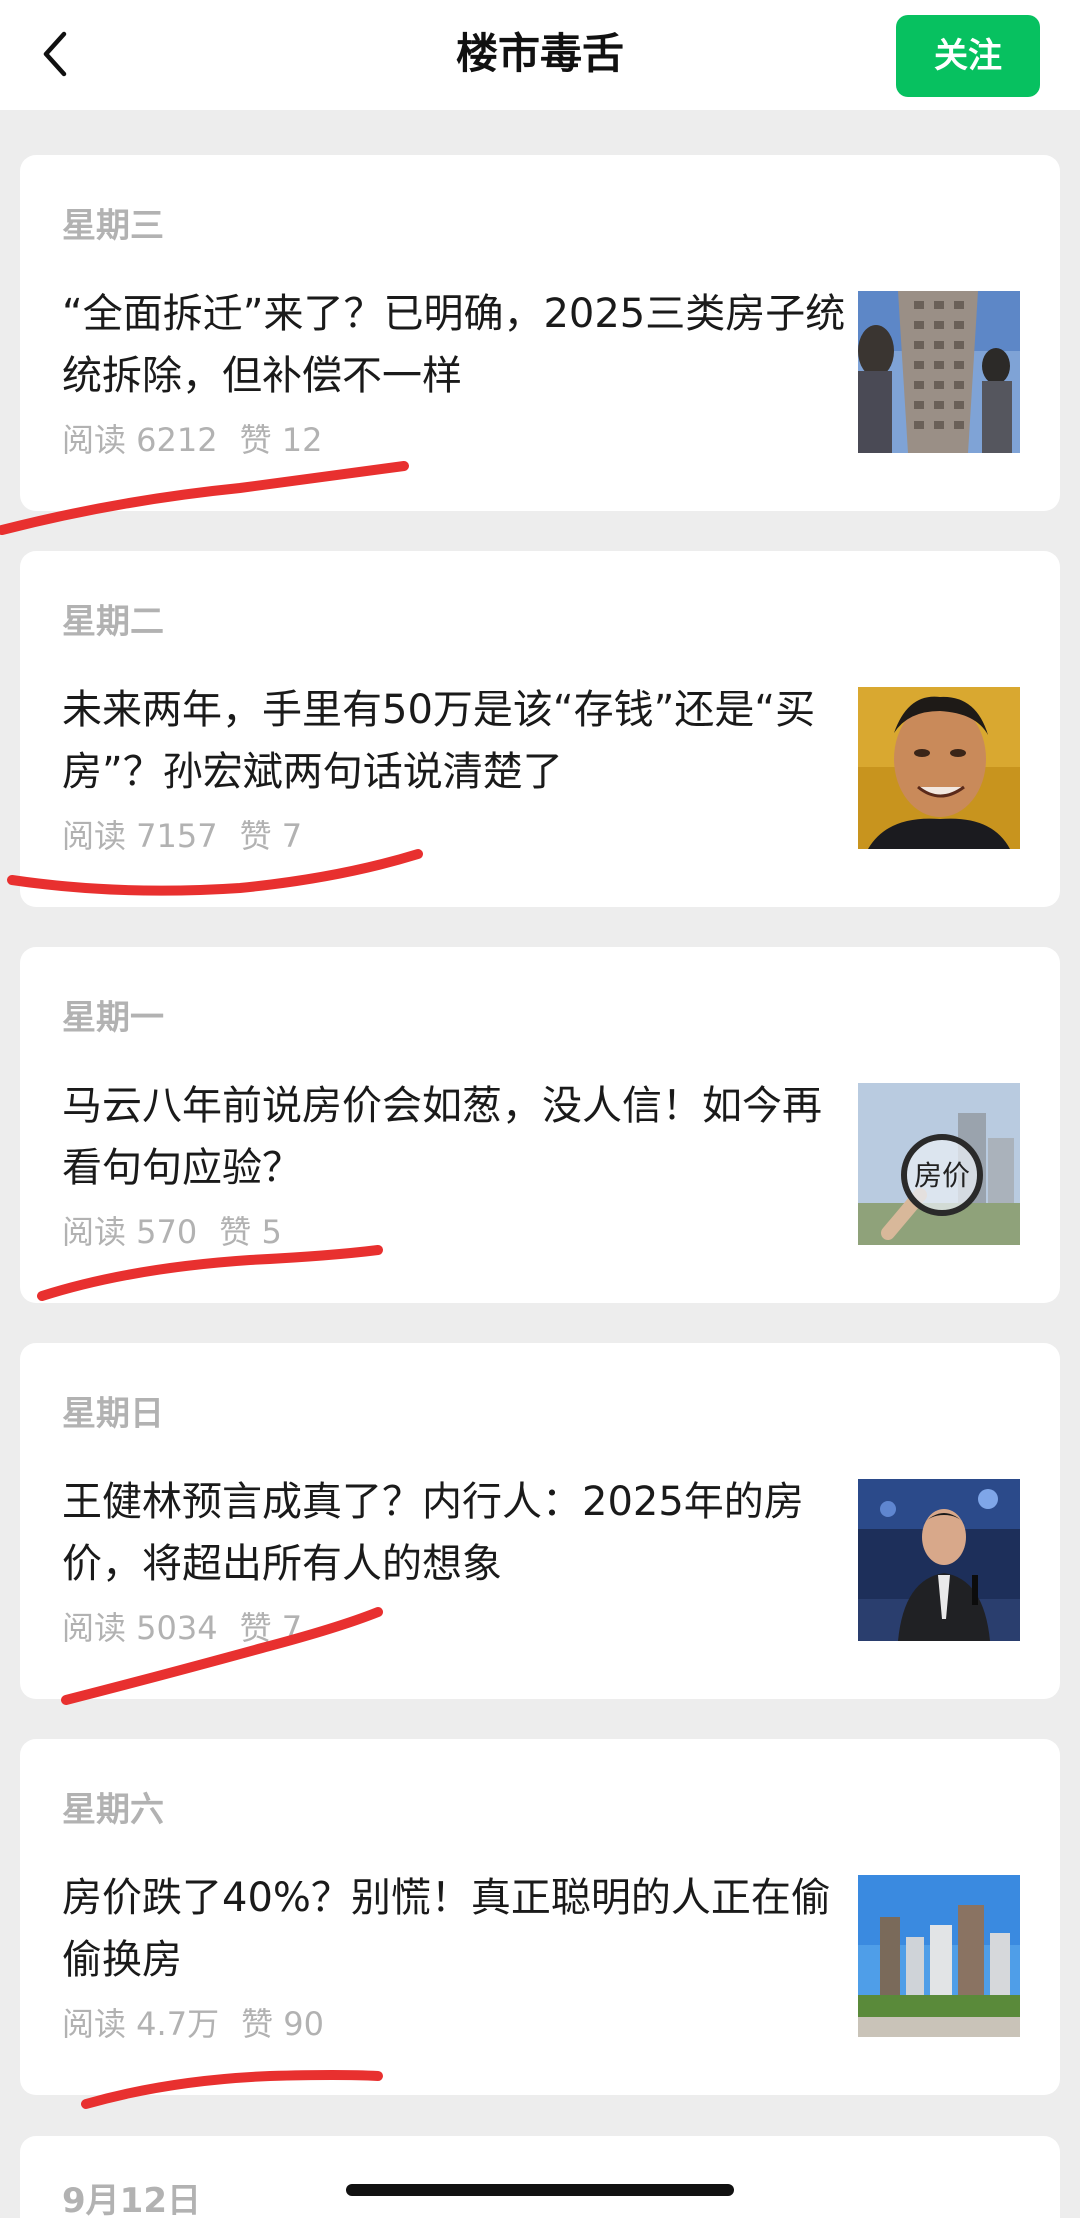 This screenshot has height=2218, width=1080. What do you see at coordinates (250, 1232) in the screenshot?
I see `like-count: 赞 5` at bounding box center [250, 1232].